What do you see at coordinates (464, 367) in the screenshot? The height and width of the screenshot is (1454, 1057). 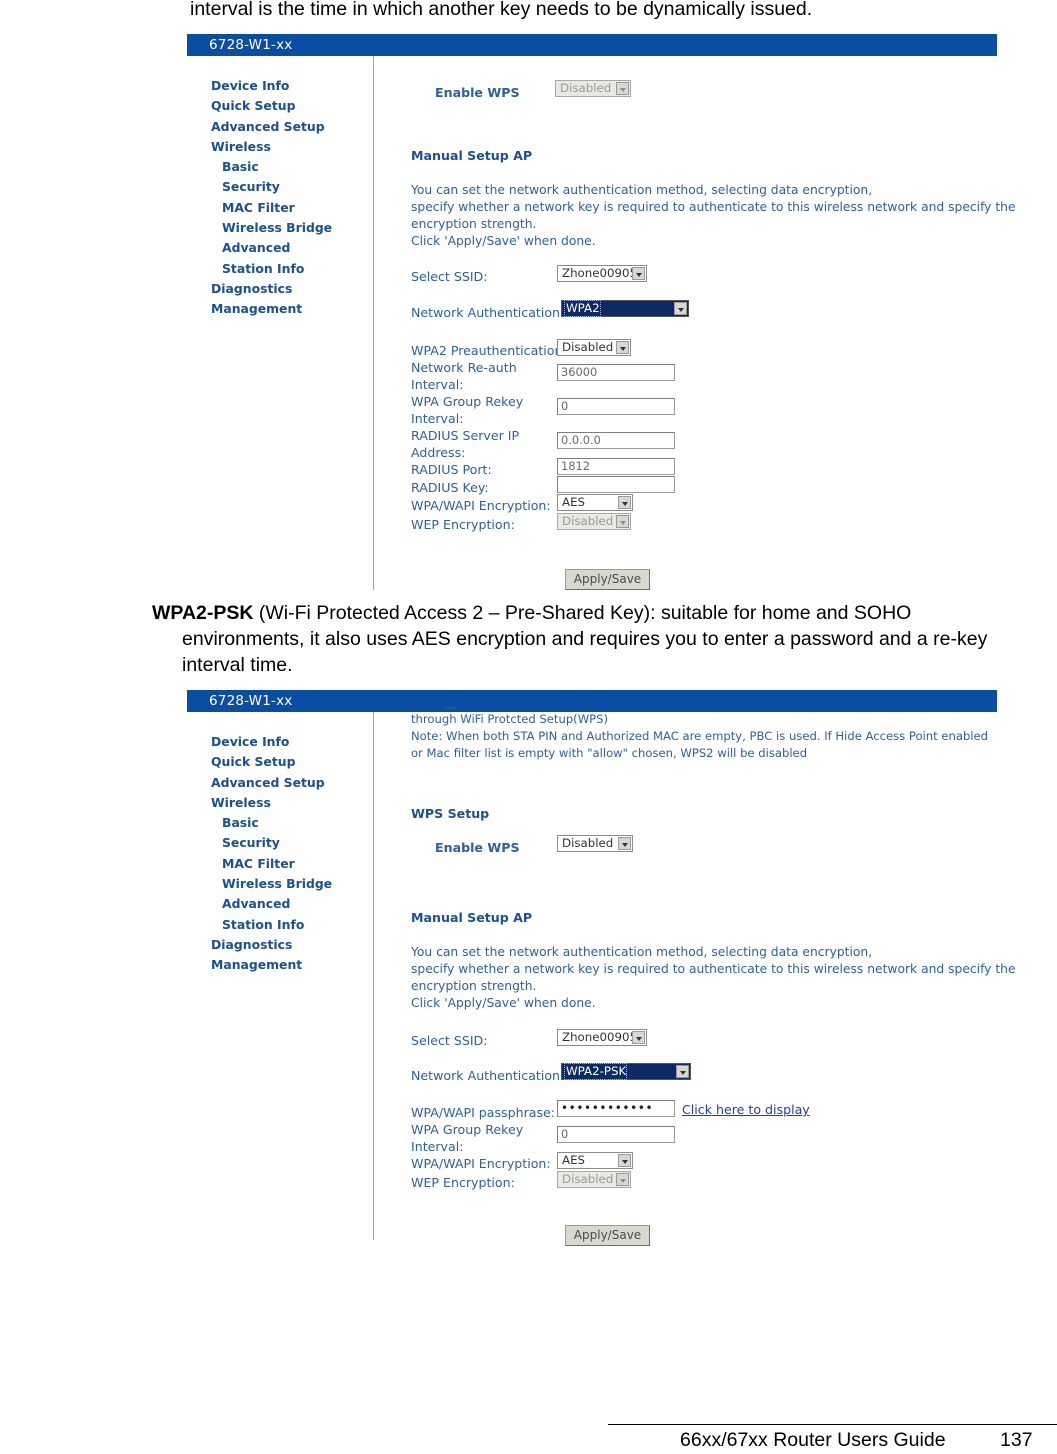 I see `network-reauth-label-line1: Network Re-auth` at bounding box center [464, 367].